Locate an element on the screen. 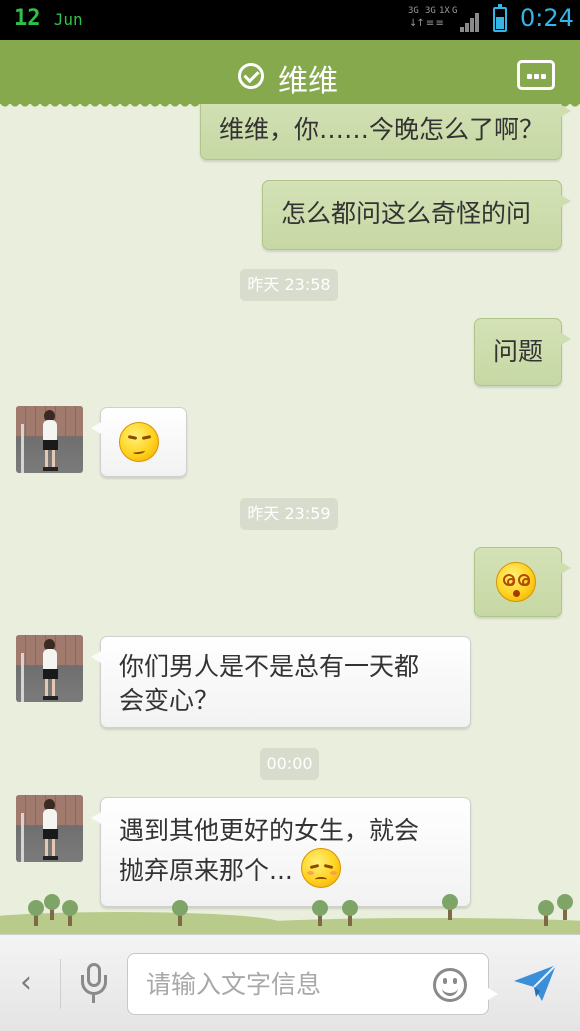 Image resolution: width=580 pixels, height=1031 pixels. microphone-icon is located at coordinates (94, 984).